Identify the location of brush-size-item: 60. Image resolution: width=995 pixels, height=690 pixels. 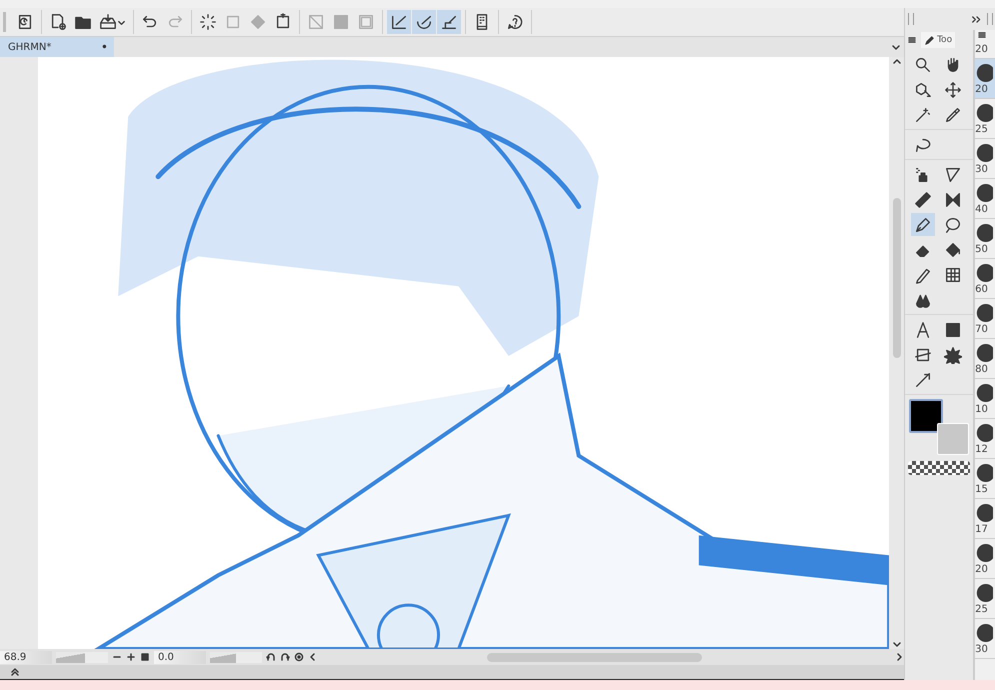
(985, 279).